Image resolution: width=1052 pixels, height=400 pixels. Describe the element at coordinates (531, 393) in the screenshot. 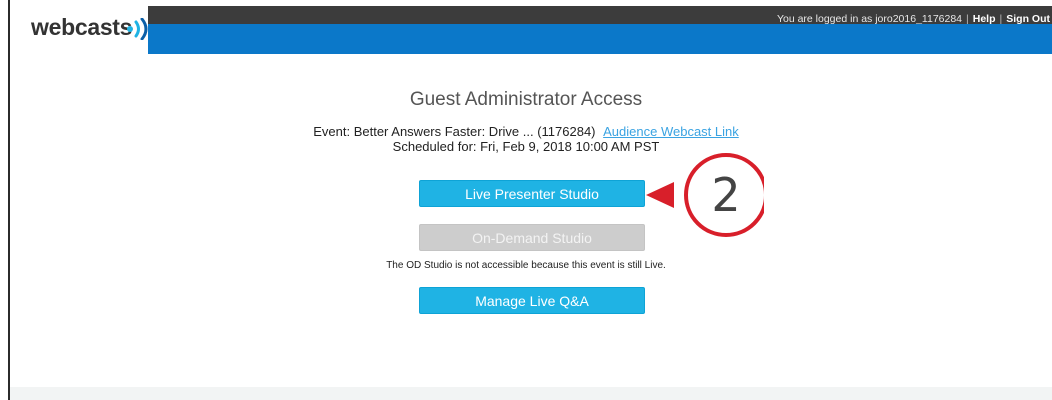

I see `footer-strip` at that location.